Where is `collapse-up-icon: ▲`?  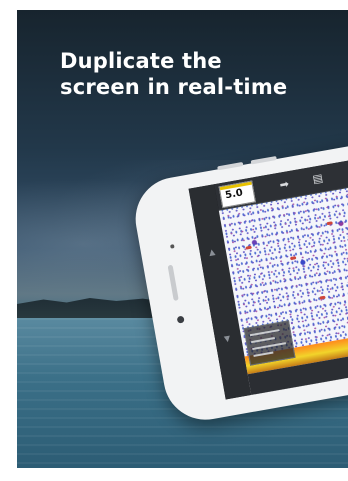
collapse-up-icon: ▲ is located at coordinates (212, 252).